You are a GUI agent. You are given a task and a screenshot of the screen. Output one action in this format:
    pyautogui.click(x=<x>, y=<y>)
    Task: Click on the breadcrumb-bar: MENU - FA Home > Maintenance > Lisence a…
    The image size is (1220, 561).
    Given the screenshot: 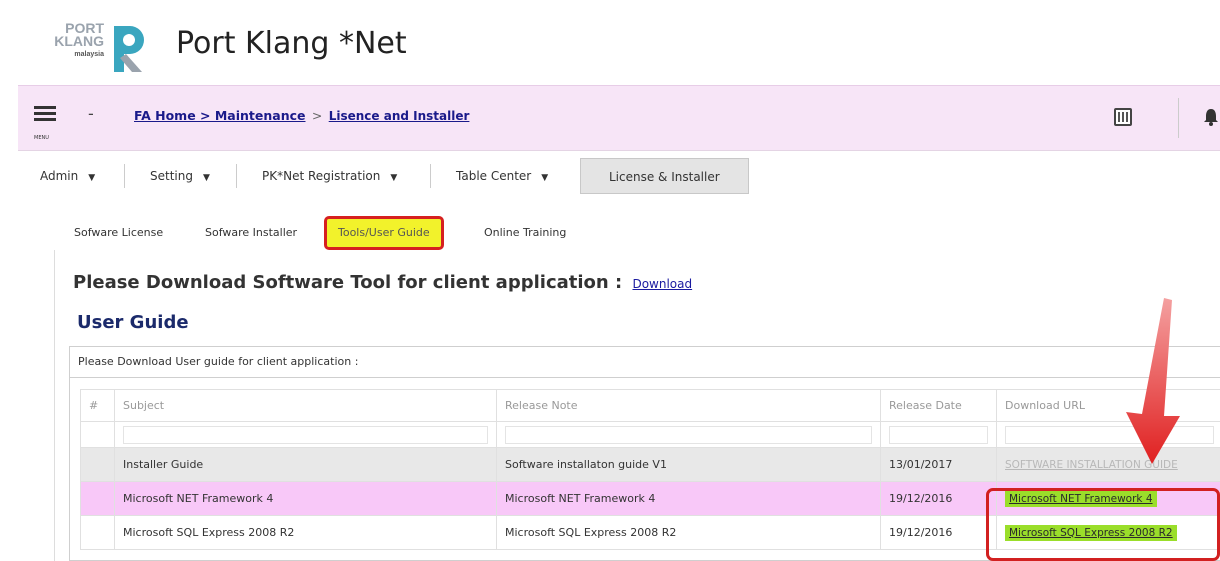 What is the action you would take?
    pyautogui.click(x=619, y=118)
    